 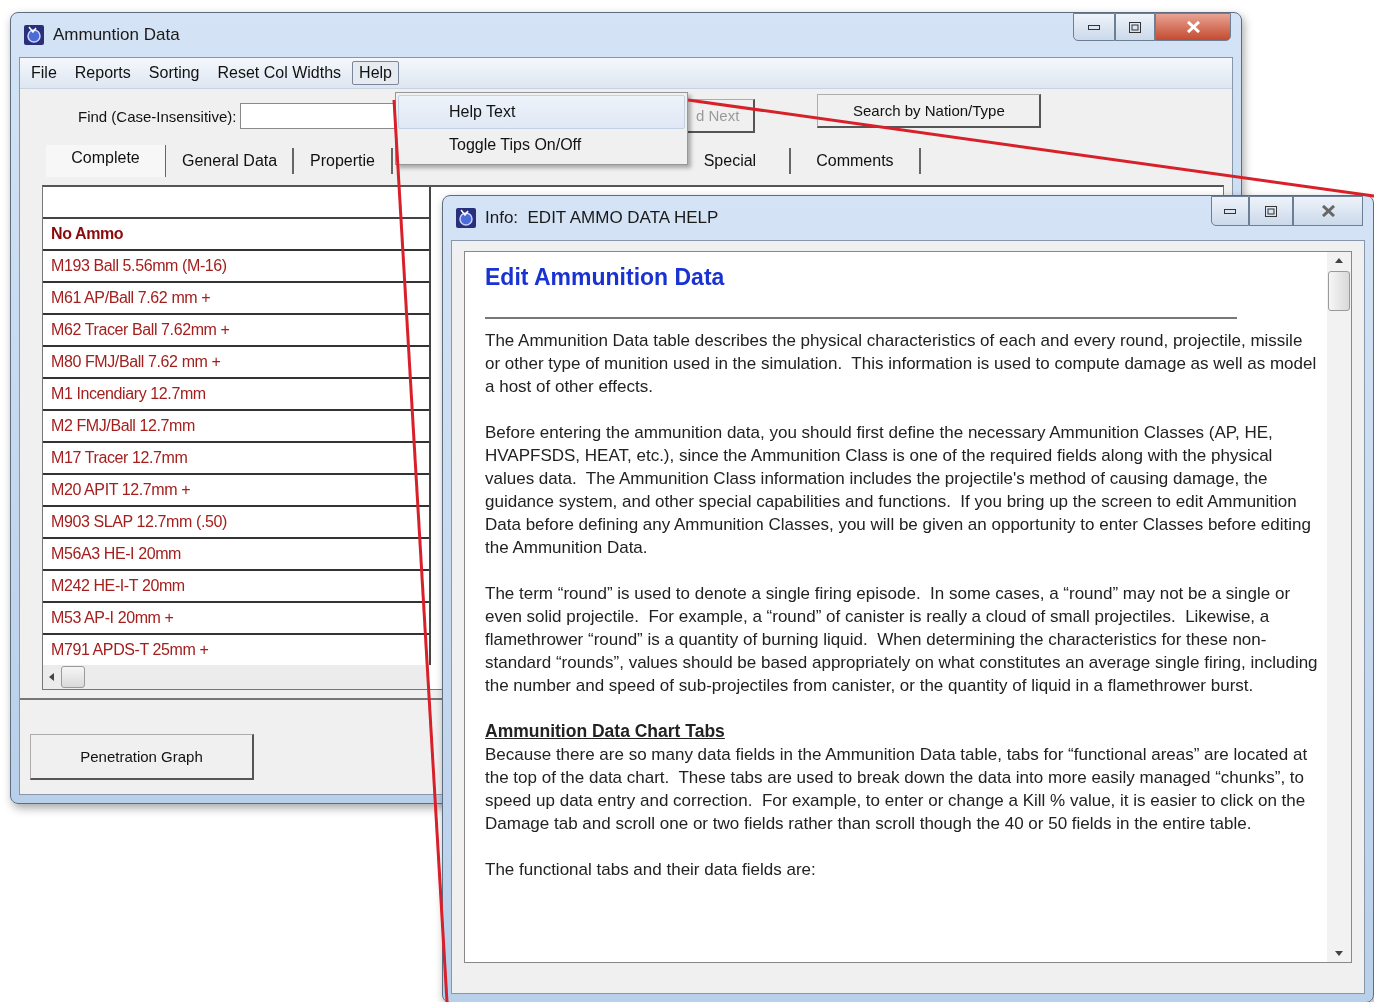 What do you see at coordinates (236, 427) in the screenshot?
I see `list-row: M2 FMJ/Ball 12.7mm` at bounding box center [236, 427].